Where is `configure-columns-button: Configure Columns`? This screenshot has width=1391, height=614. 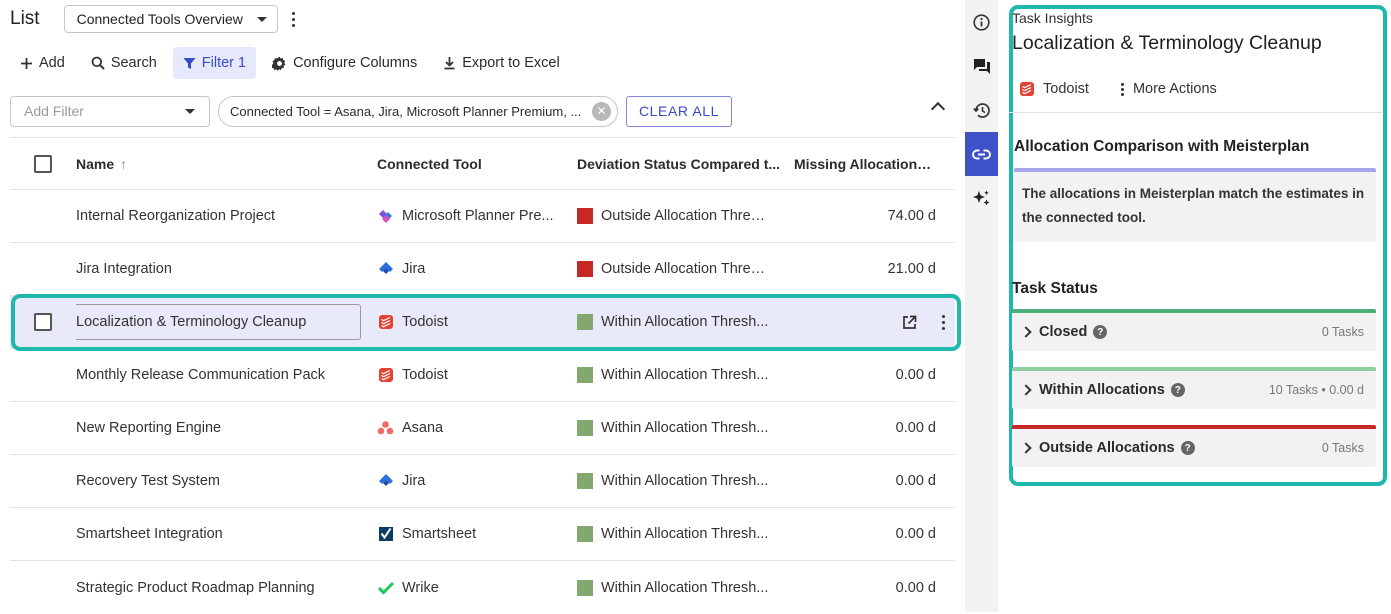
configure-columns-button: Configure Columns is located at coordinates (344, 63).